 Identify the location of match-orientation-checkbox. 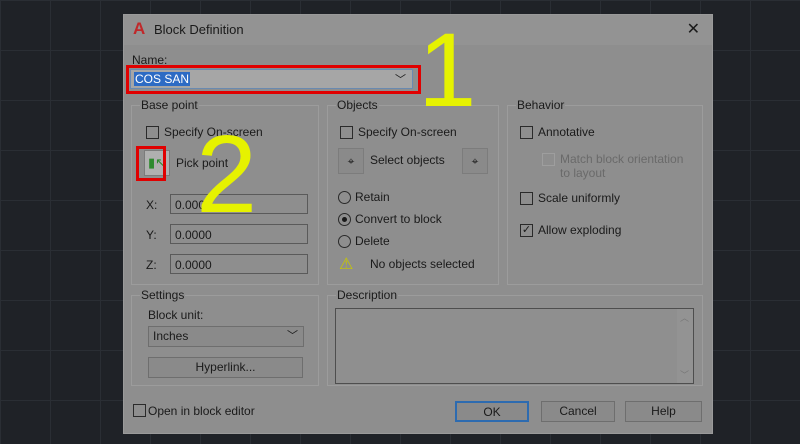
(548, 159).